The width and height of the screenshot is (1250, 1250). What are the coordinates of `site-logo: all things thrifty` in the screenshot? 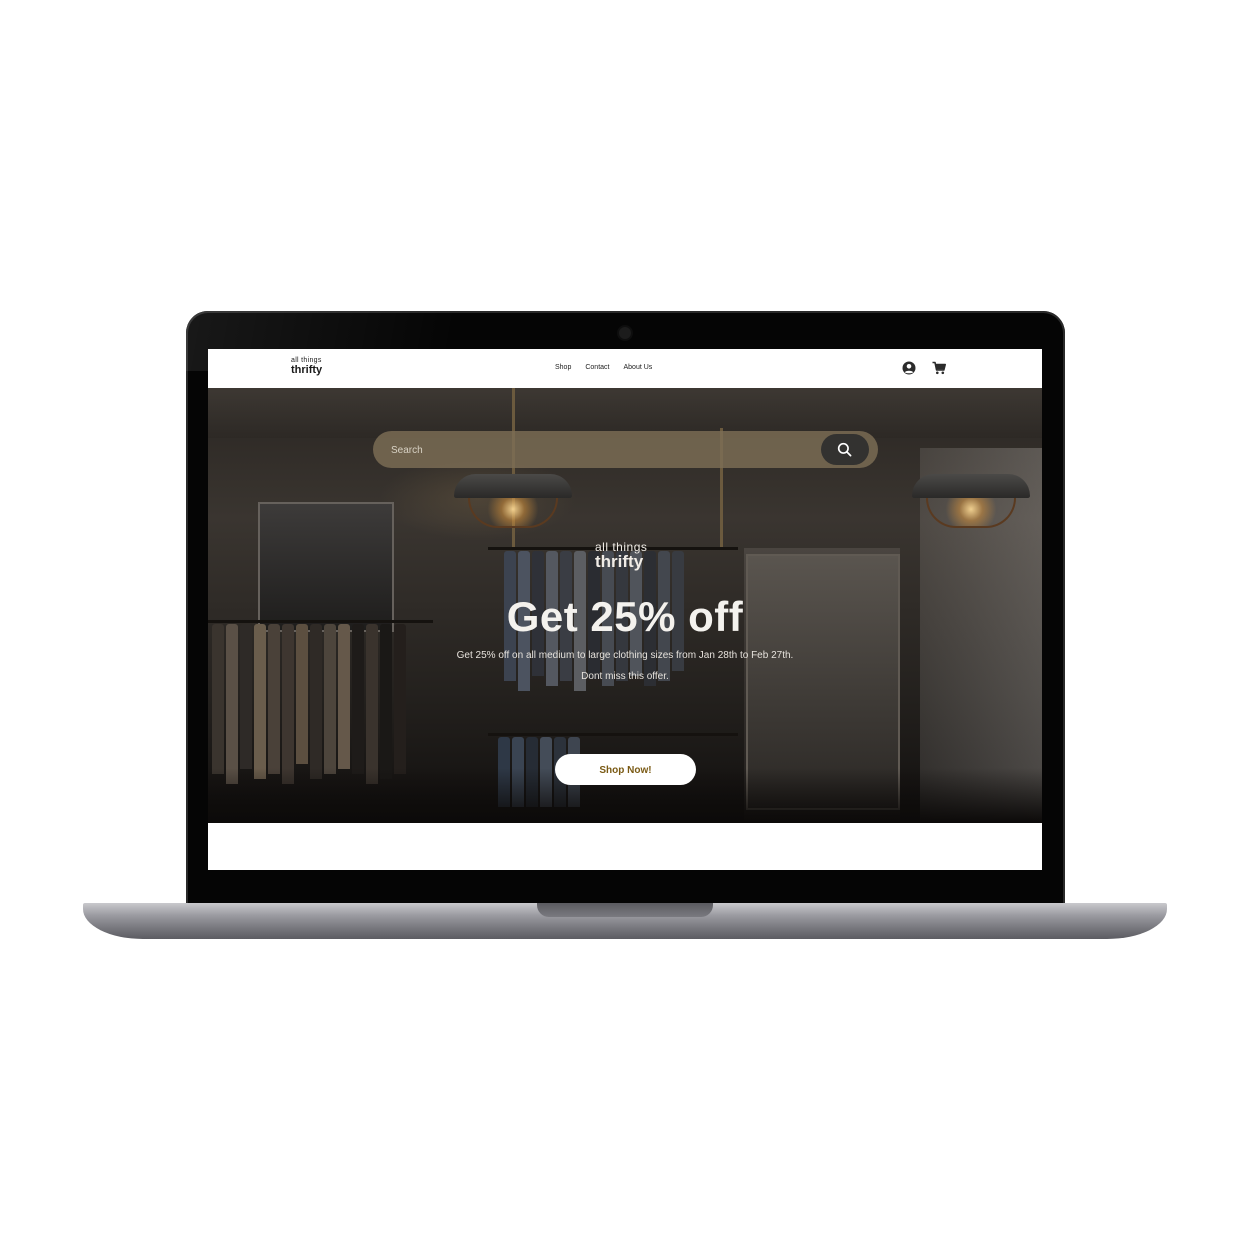 It's located at (306, 366).